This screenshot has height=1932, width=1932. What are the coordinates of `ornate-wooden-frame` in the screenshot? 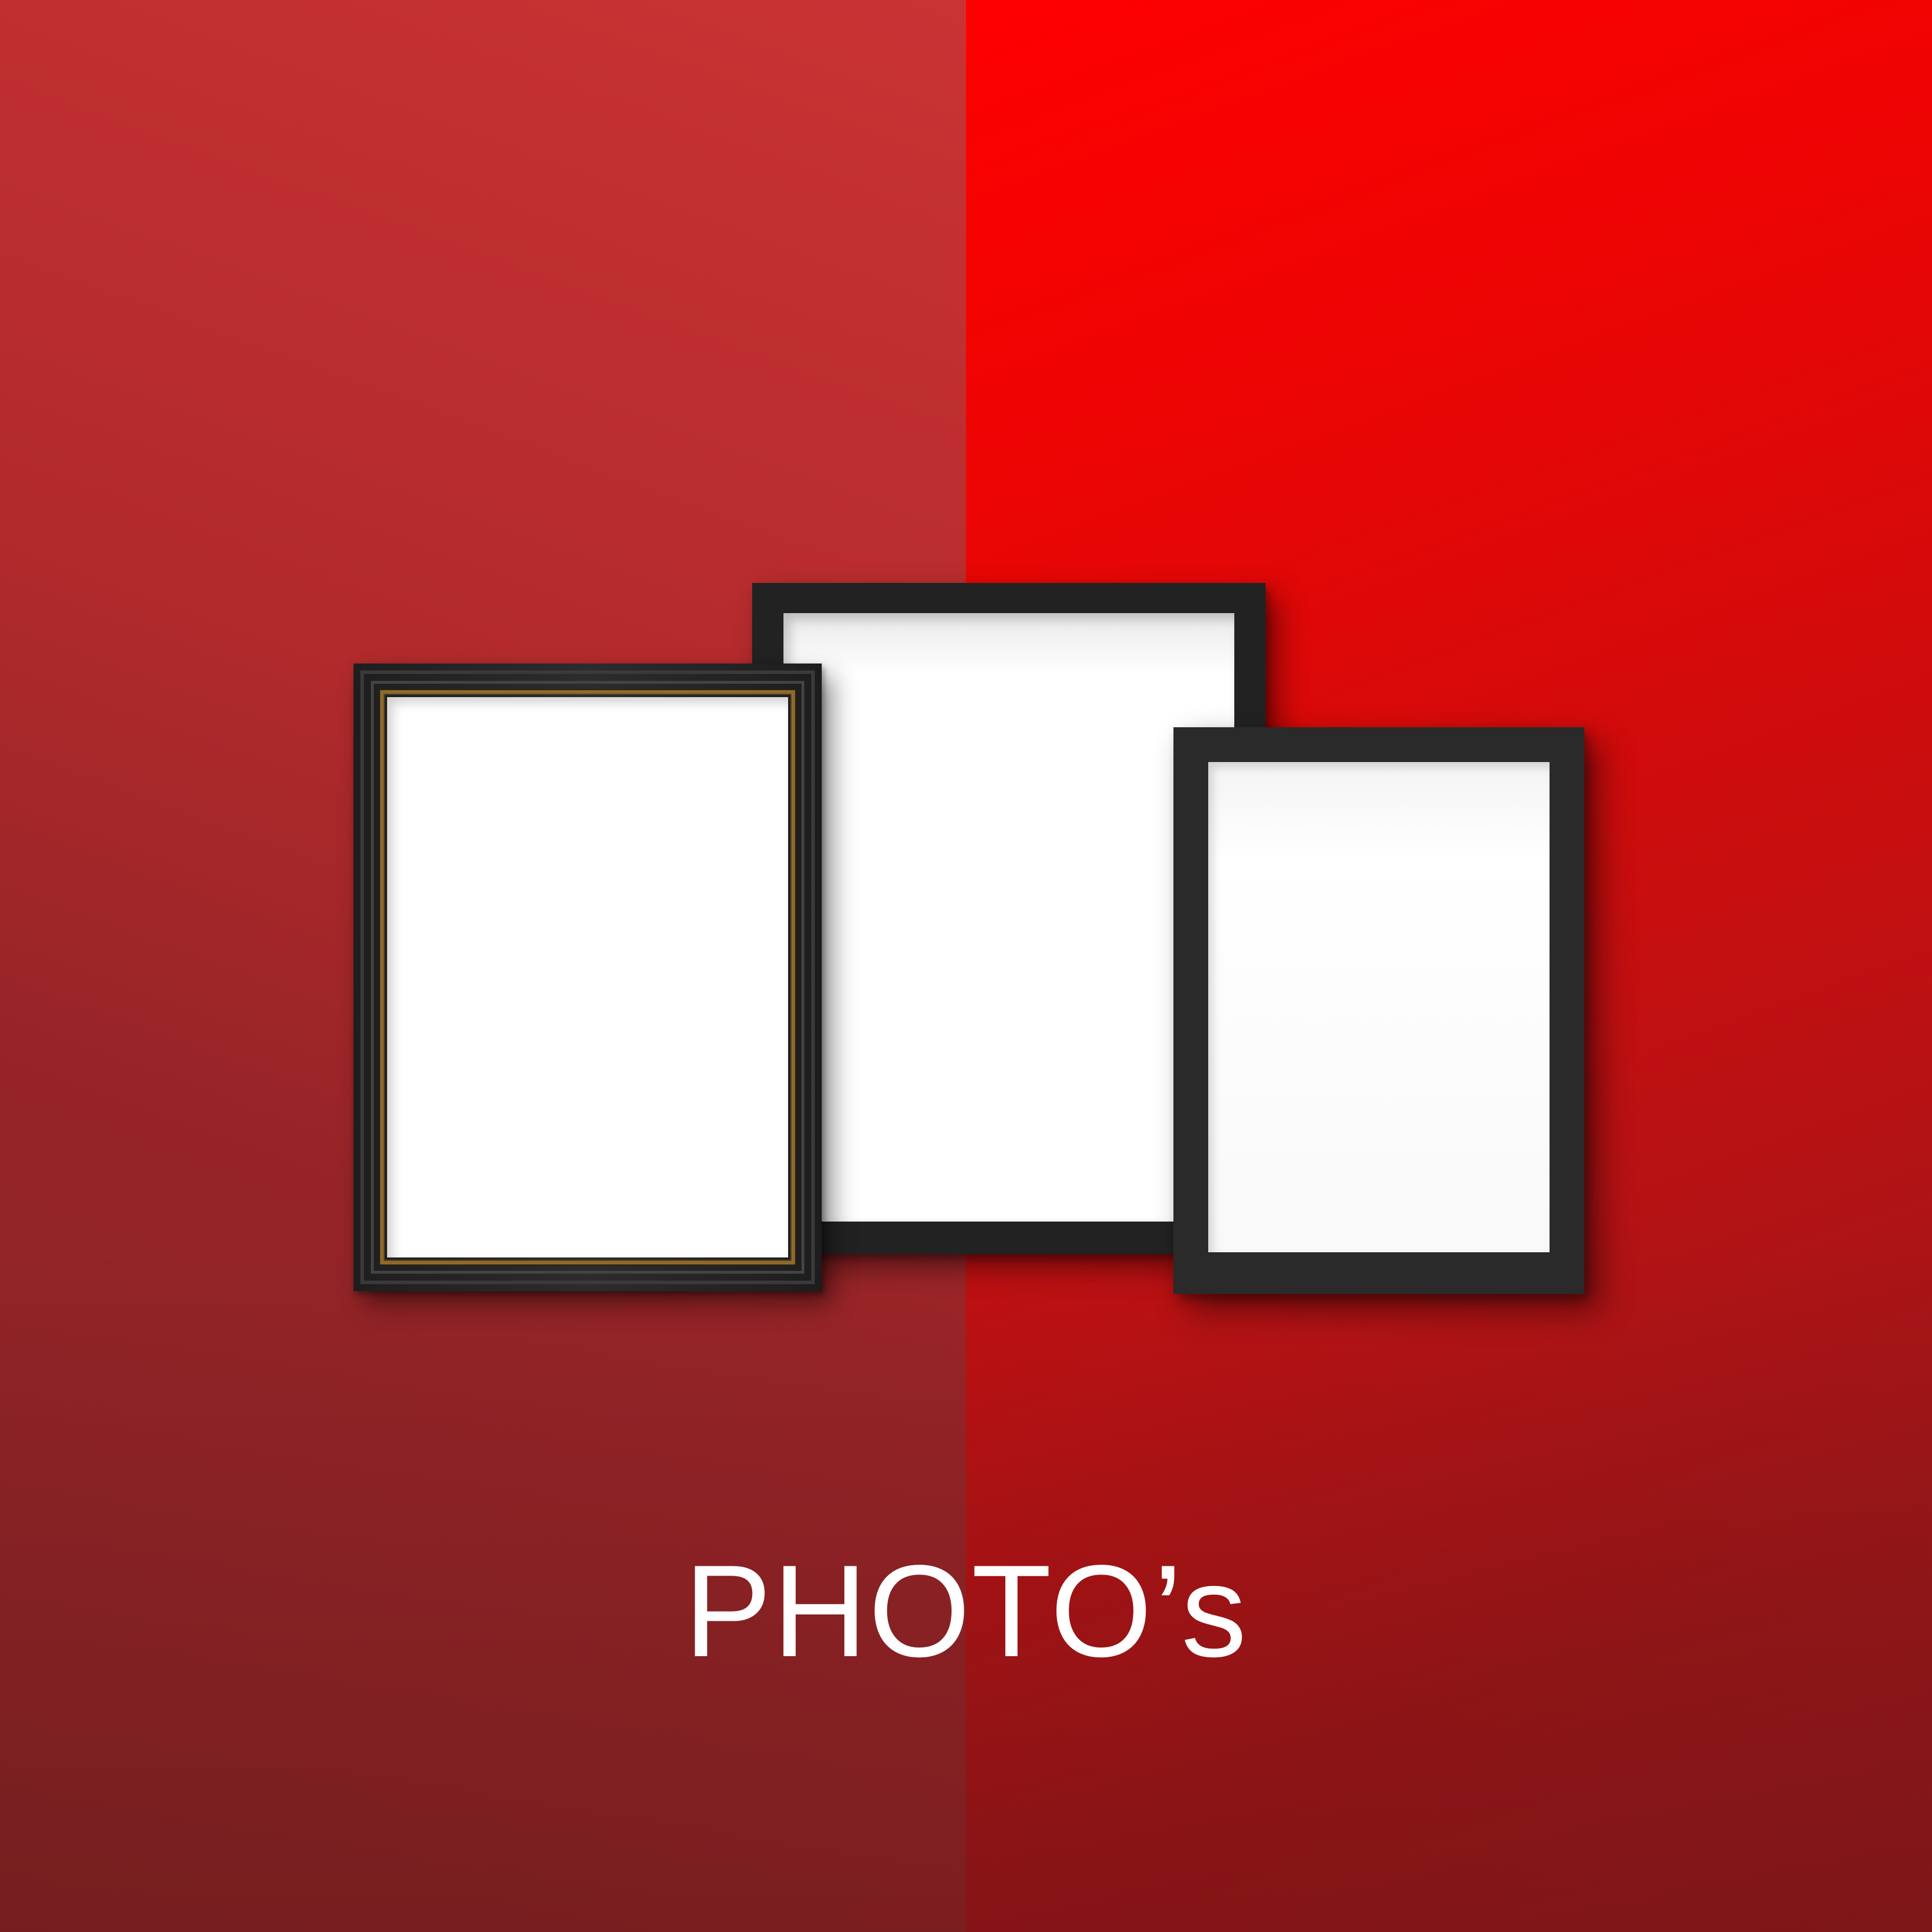 It's located at (588, 977).